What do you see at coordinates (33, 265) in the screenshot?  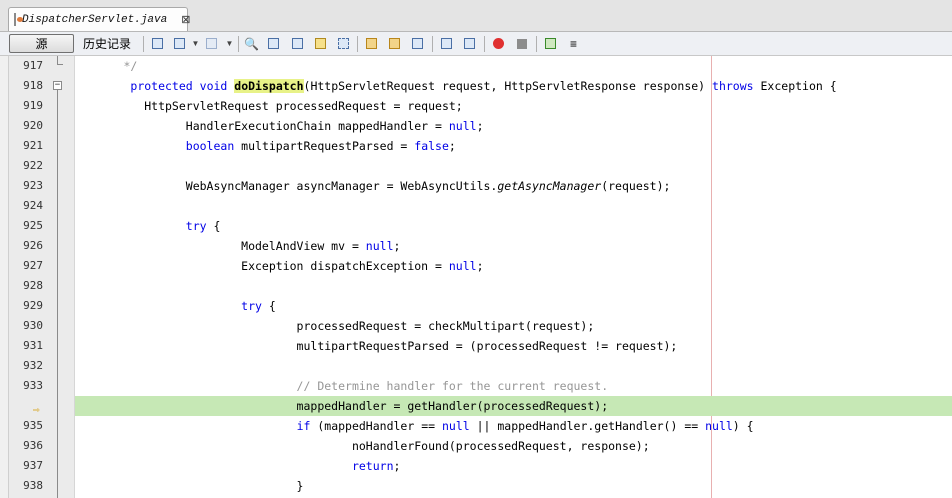 I see `line-number: 927` at bounding box center [33, 265].